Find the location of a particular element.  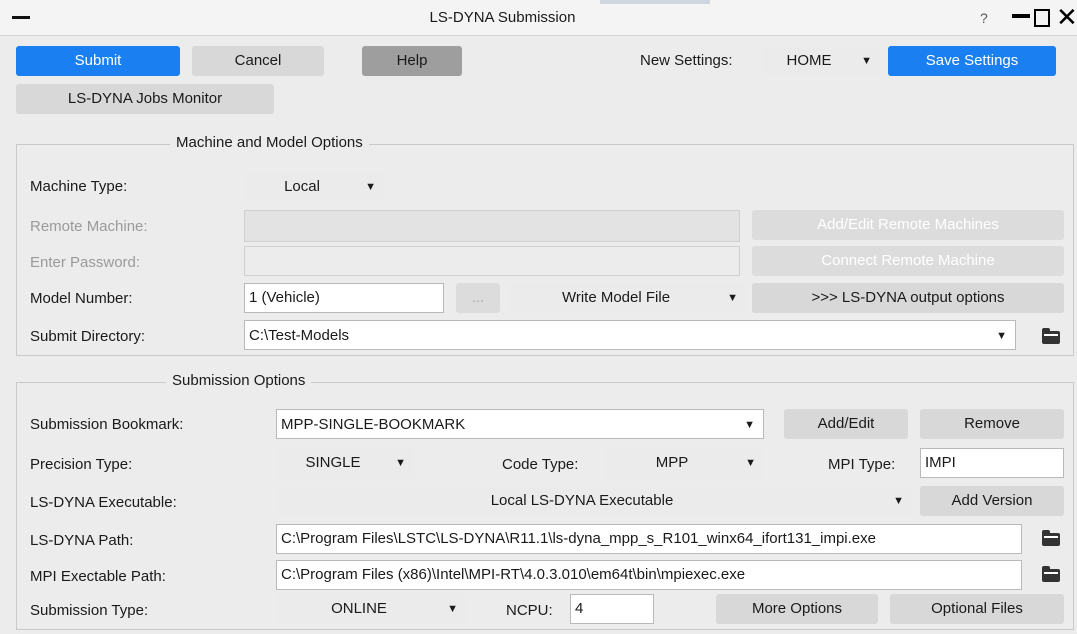

machine-model-title: Machine and Model Options is located at coordinates (269, 142).